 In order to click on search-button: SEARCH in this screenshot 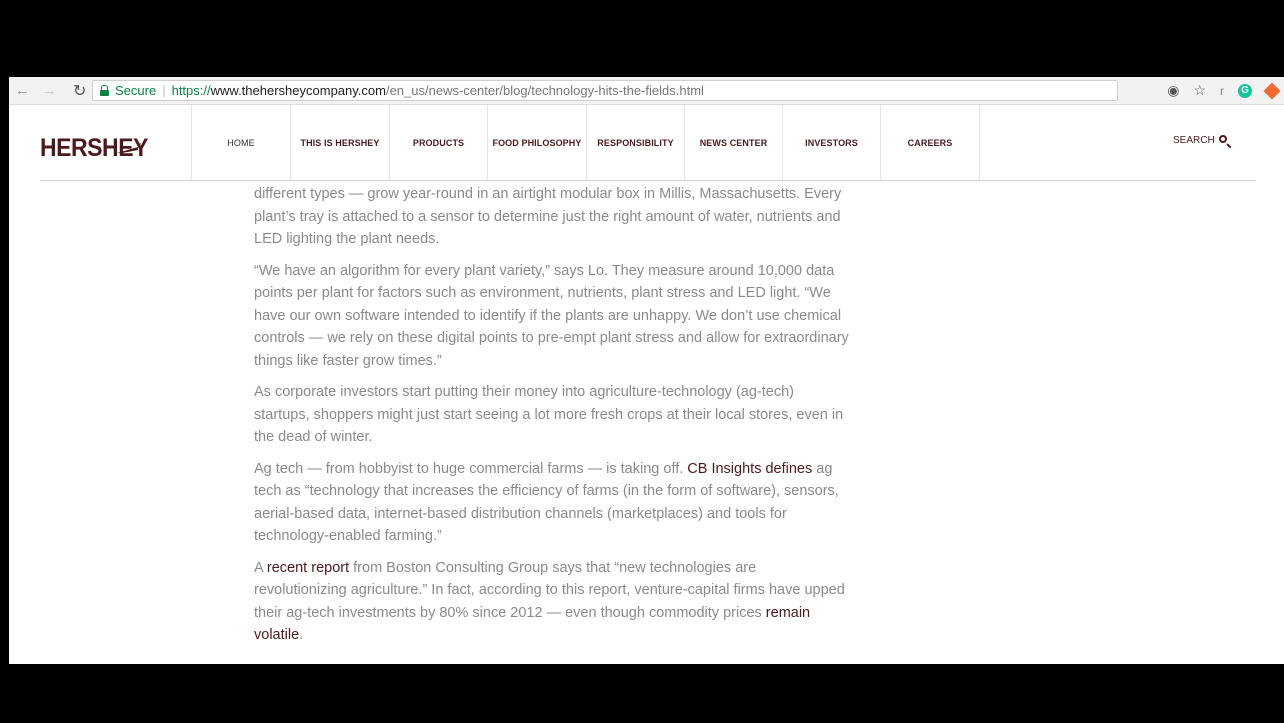, I will do `click(1202, 142)`.